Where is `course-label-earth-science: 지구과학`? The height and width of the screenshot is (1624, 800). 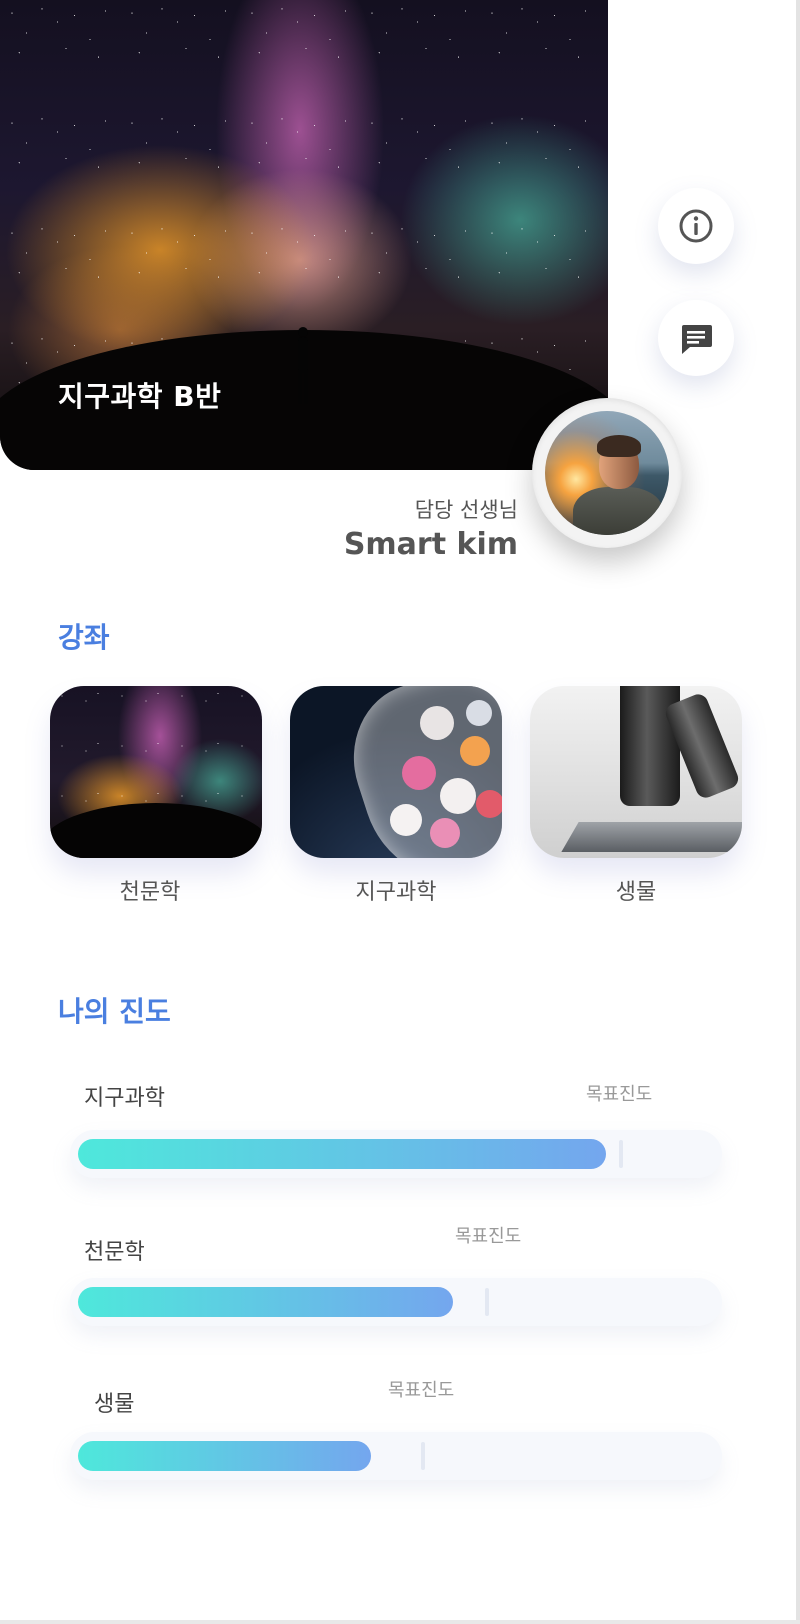 course-label-earth-science: 지구과학 is located at coordinates (396, 892).